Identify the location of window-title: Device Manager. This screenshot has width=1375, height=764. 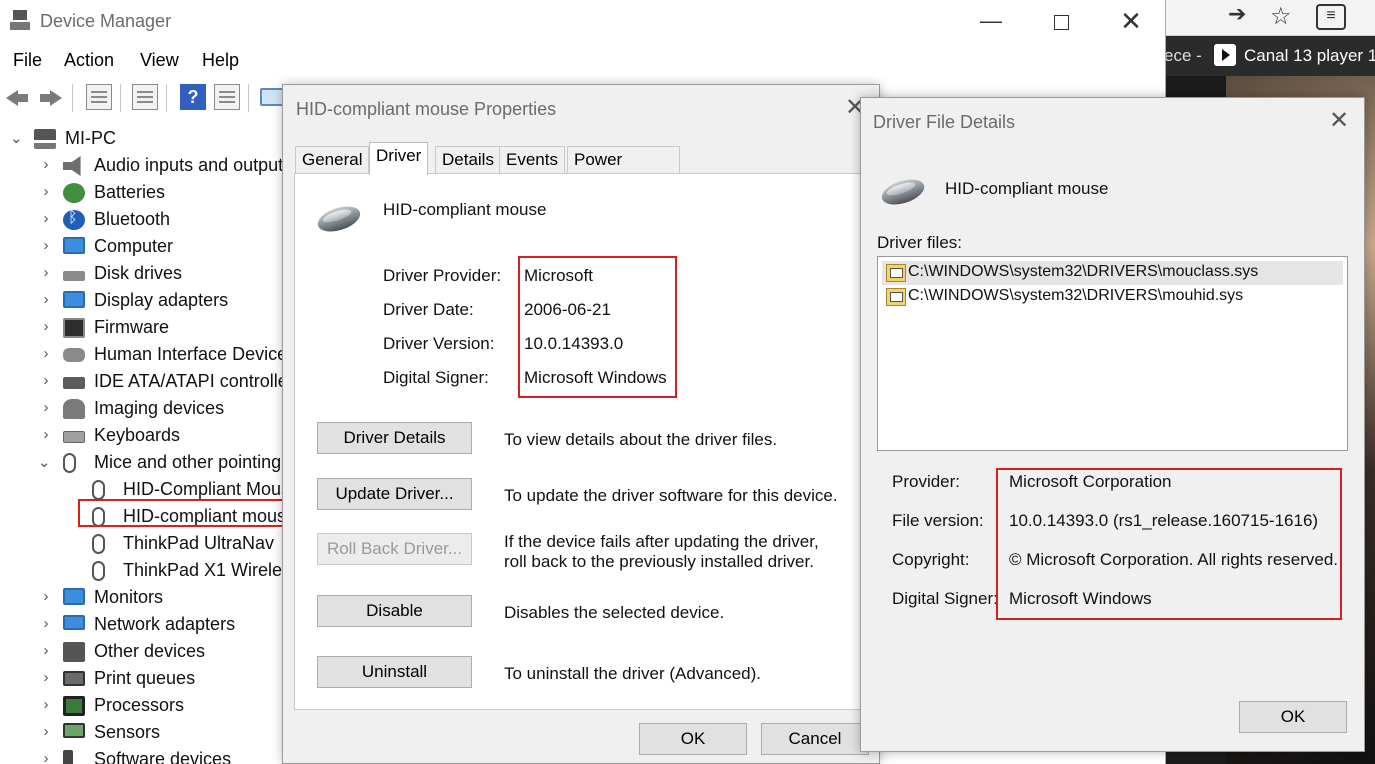
(106, 21).